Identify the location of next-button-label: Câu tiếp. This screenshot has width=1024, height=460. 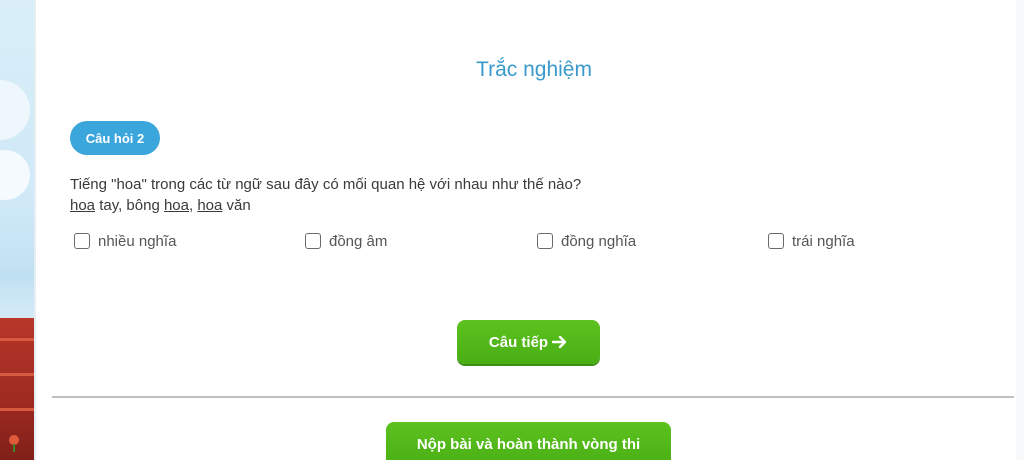
(518, 342).